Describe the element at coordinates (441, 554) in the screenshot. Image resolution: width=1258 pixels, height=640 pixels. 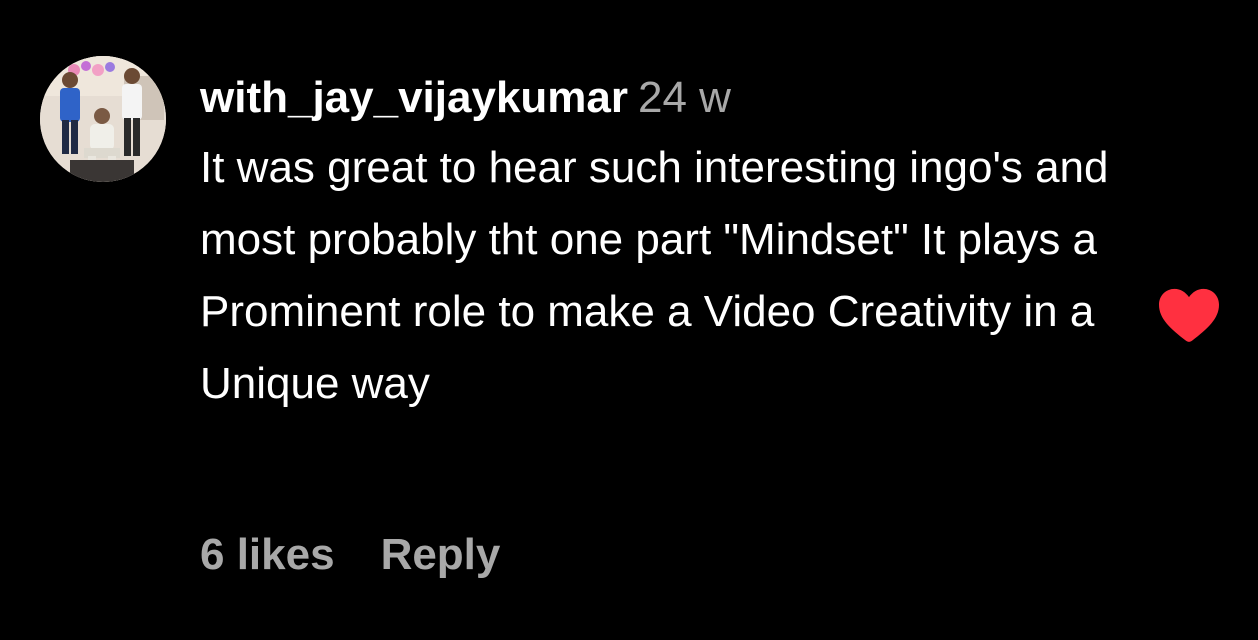
I see `reply-button: Reply` at that location.